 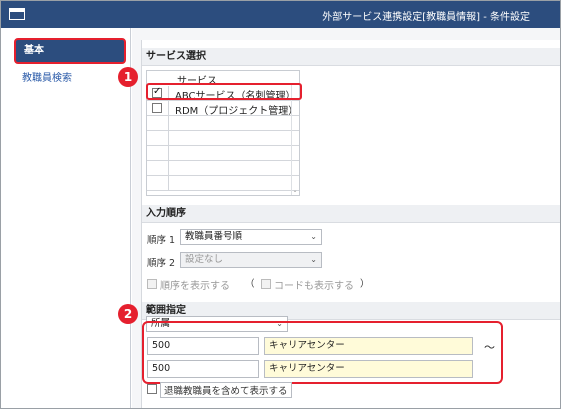 What do you see at coordinates (70, 51) in the screenshot?
I see `sidebar-item-basic: 基本` at bounding box center [70, 51].